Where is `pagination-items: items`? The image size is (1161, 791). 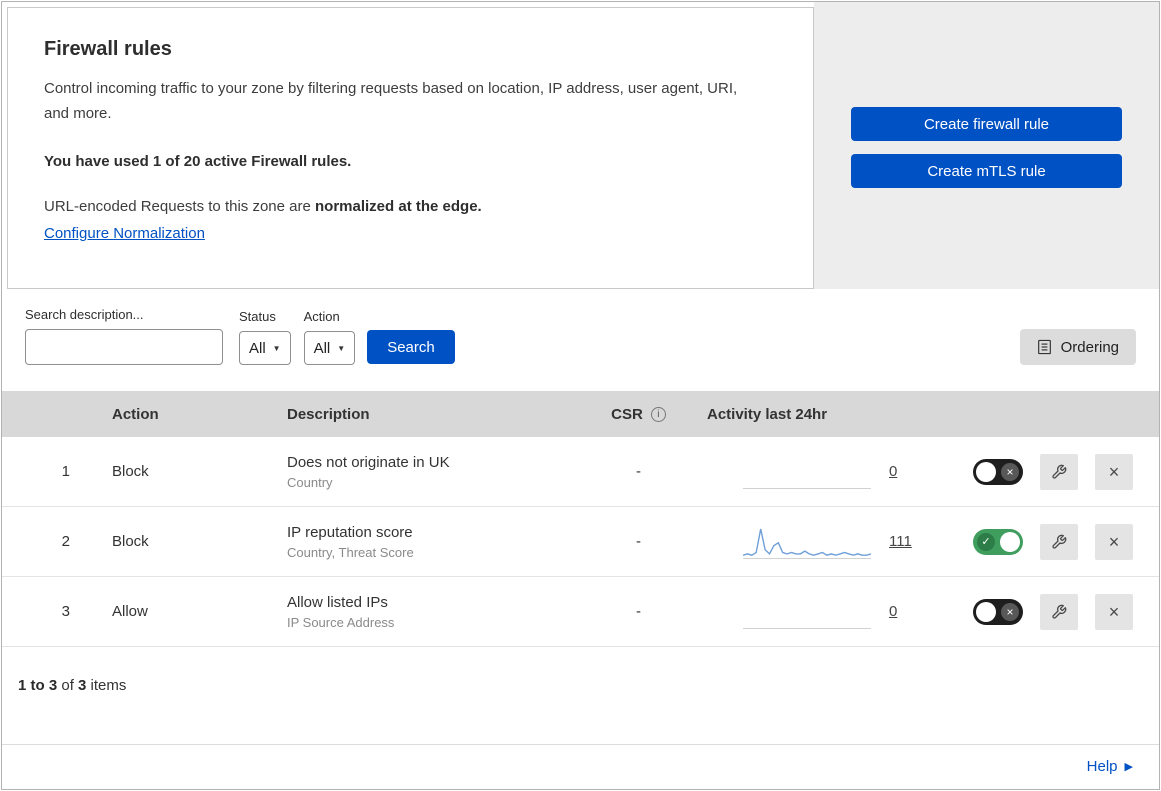 pagination-items: items is located at coordinates (106, 685).